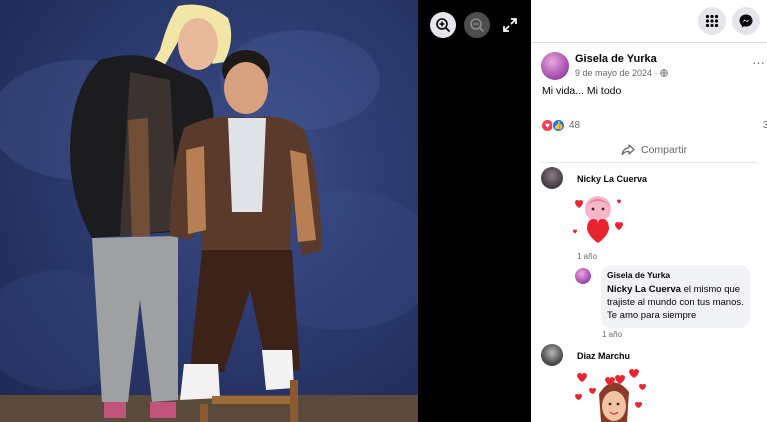 This screenshot has height=422, width=767. I want to click on zoom-in-button, so click(443, 25).